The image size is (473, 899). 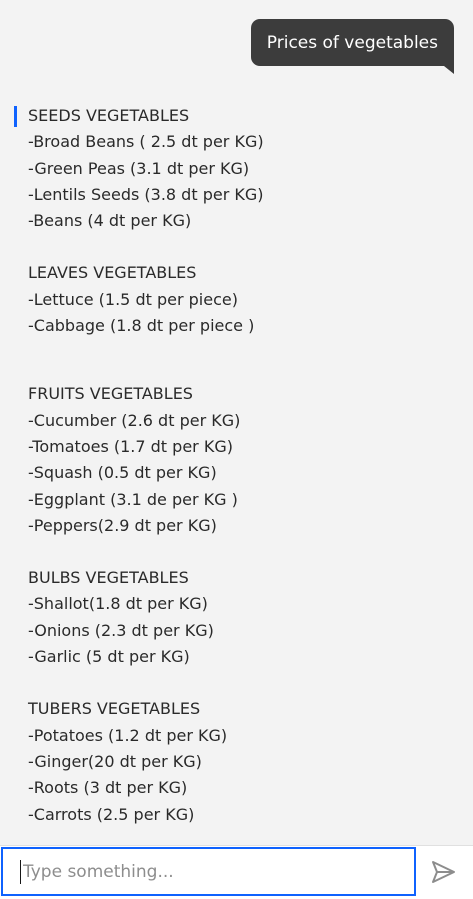 What do you see at coordinates (128, 735) in the screenshot?
I see `list-item: -Potatoes (1.2 dt per KG)` at bounding box center [128, 735].